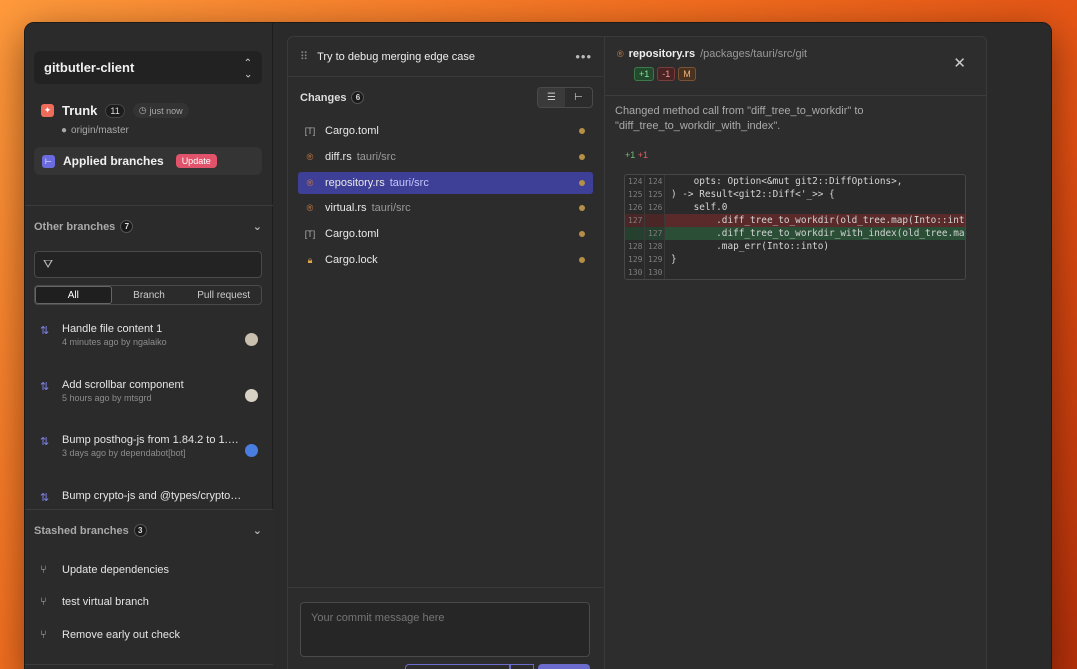 The image size is (1077, 669). What do you see at coordinates (64, 130) in the screenshot?
I see `github-icon: ●` at bounding box center [64, 130].